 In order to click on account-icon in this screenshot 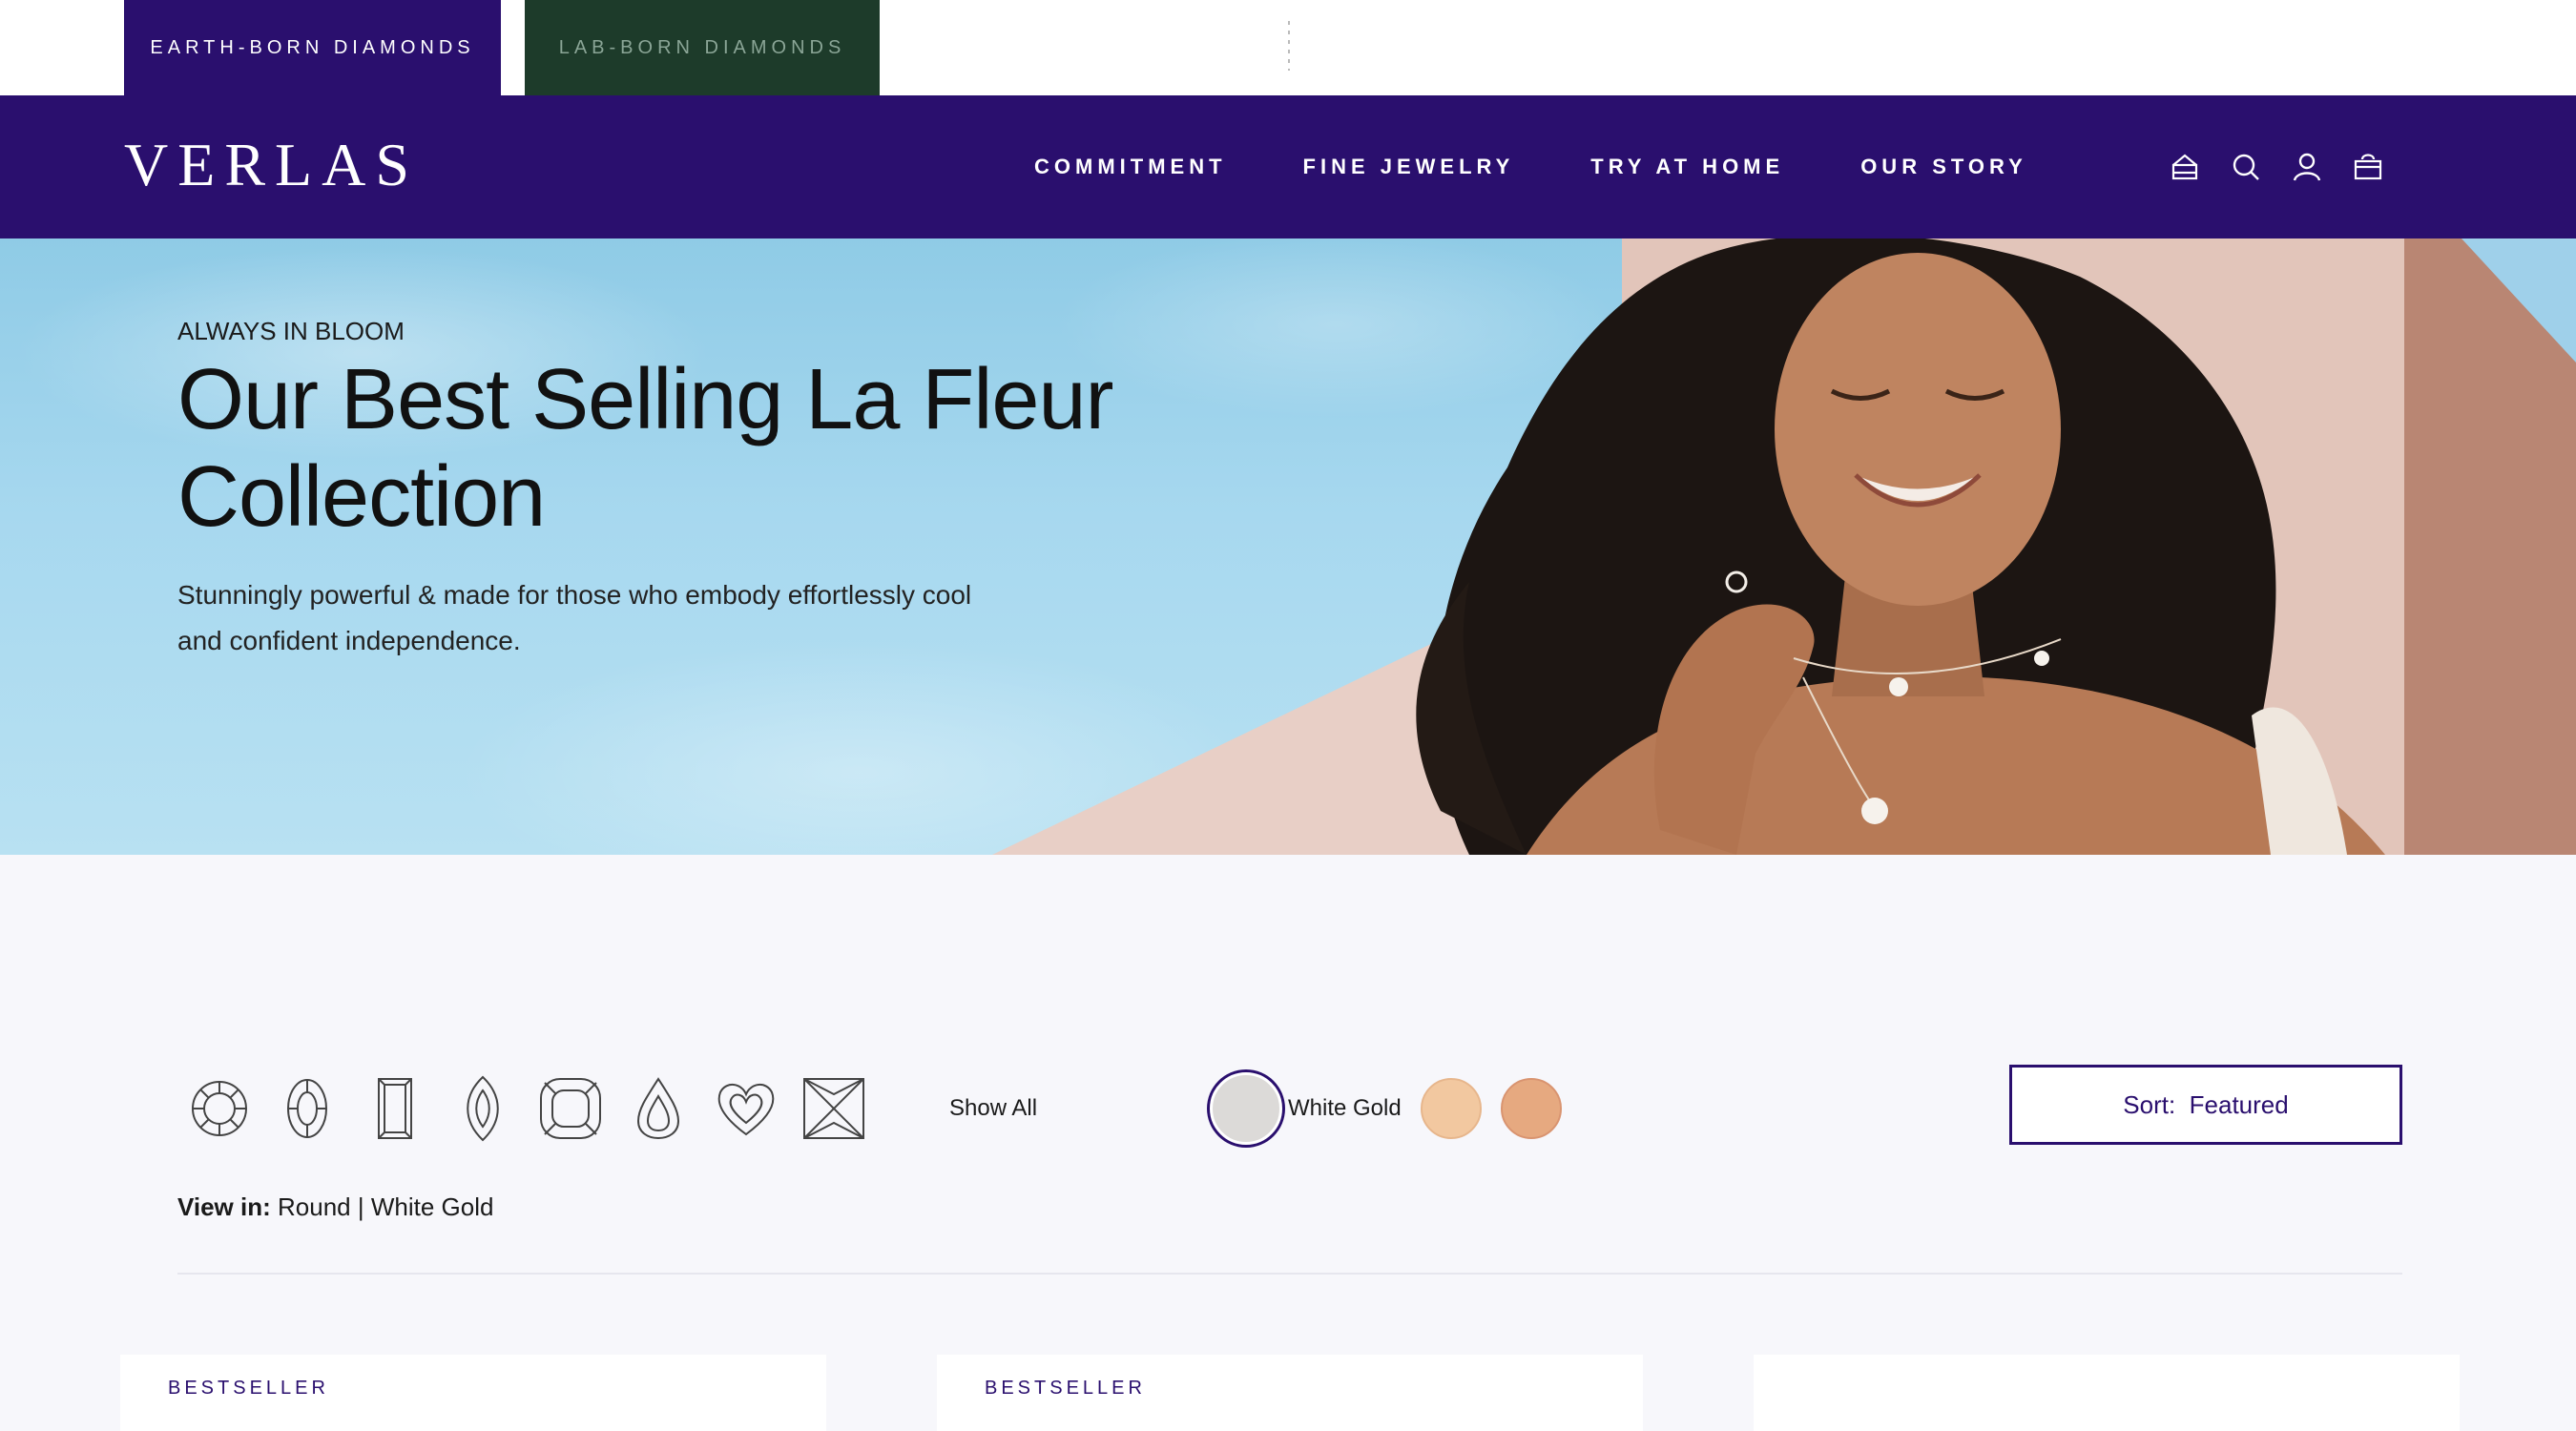, I will do `click(2307, 167)`.